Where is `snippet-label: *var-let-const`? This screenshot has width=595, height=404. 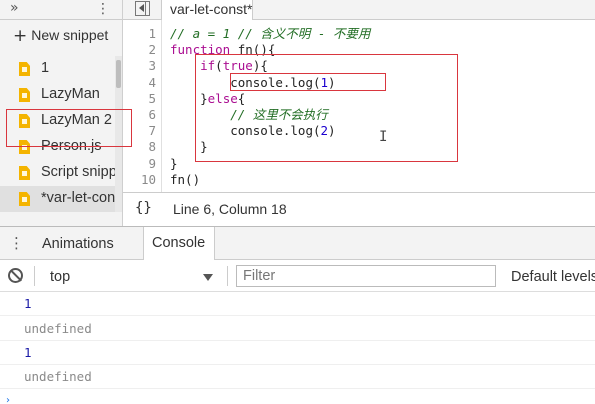 snippet-label: *var-let-const is located at coordinates (78, 198).